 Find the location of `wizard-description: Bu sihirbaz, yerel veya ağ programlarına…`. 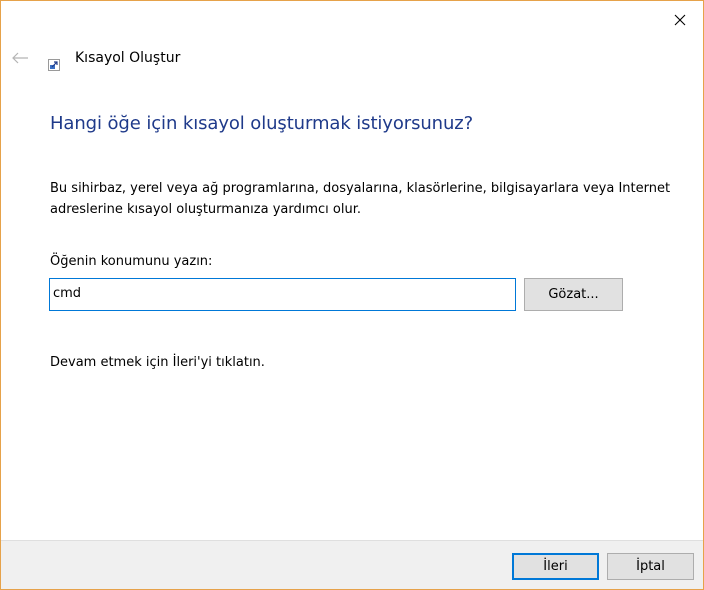

wizard-description: Bu sihirbaz, yerel veya ağ programlarına… is located at coordinates (360, 199).